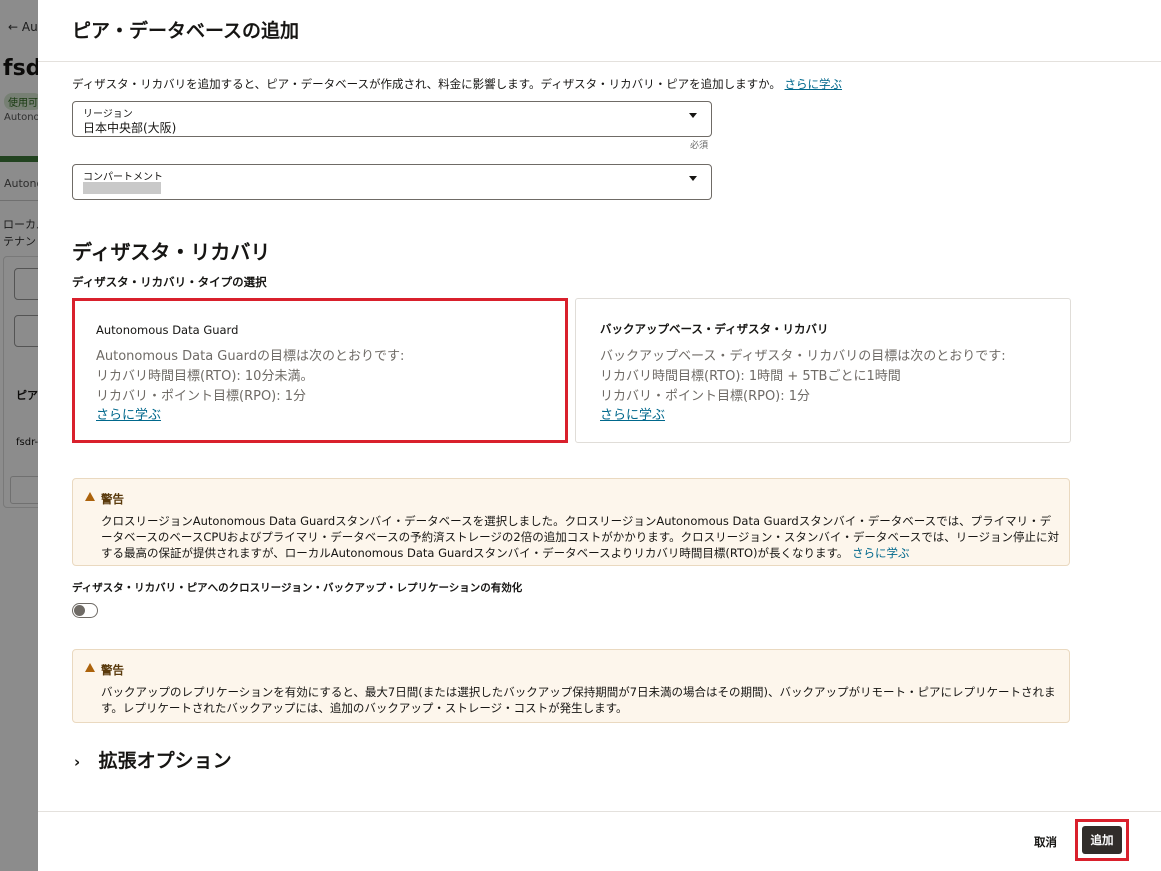  I want to click on card-line: バックアップベース・ディザスタ・リカバリの目標は次のとおりです:, so click(803, 356).